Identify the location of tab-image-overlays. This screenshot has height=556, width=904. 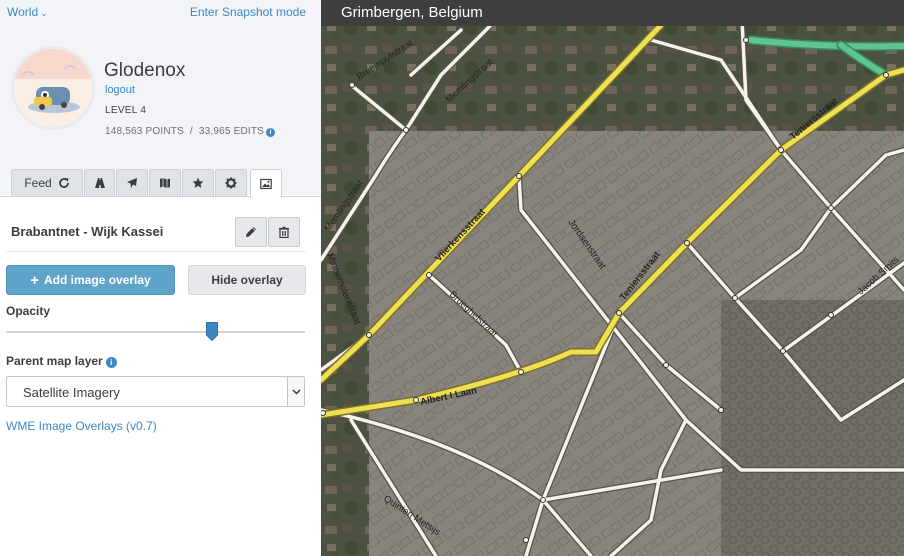
(266, 183).